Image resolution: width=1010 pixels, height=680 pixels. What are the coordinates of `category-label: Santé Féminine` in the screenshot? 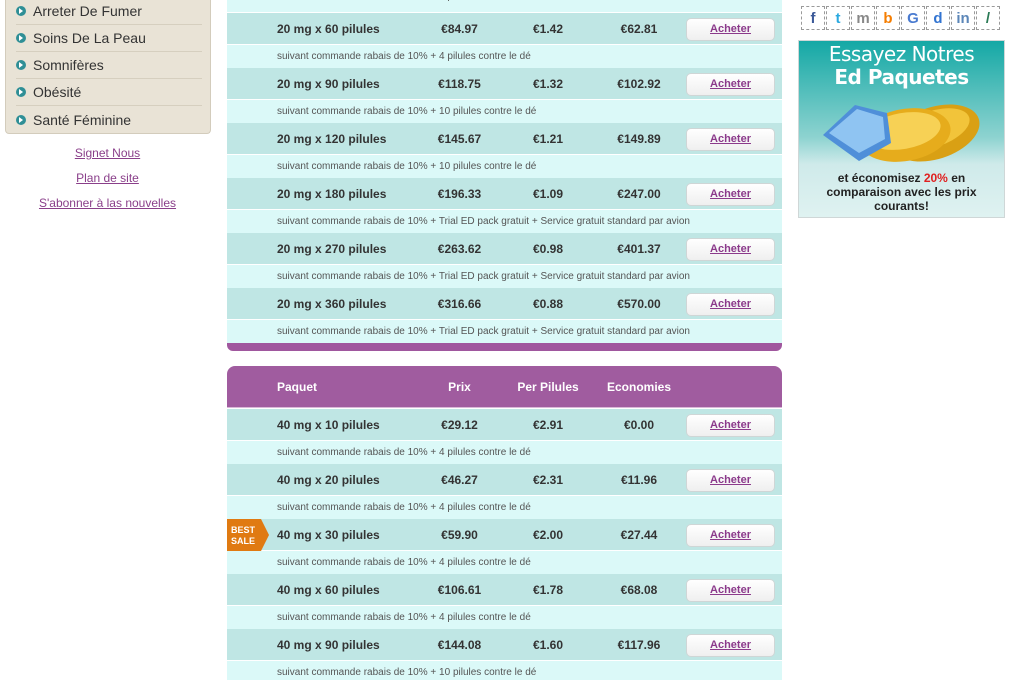 It's located at (82, 119).